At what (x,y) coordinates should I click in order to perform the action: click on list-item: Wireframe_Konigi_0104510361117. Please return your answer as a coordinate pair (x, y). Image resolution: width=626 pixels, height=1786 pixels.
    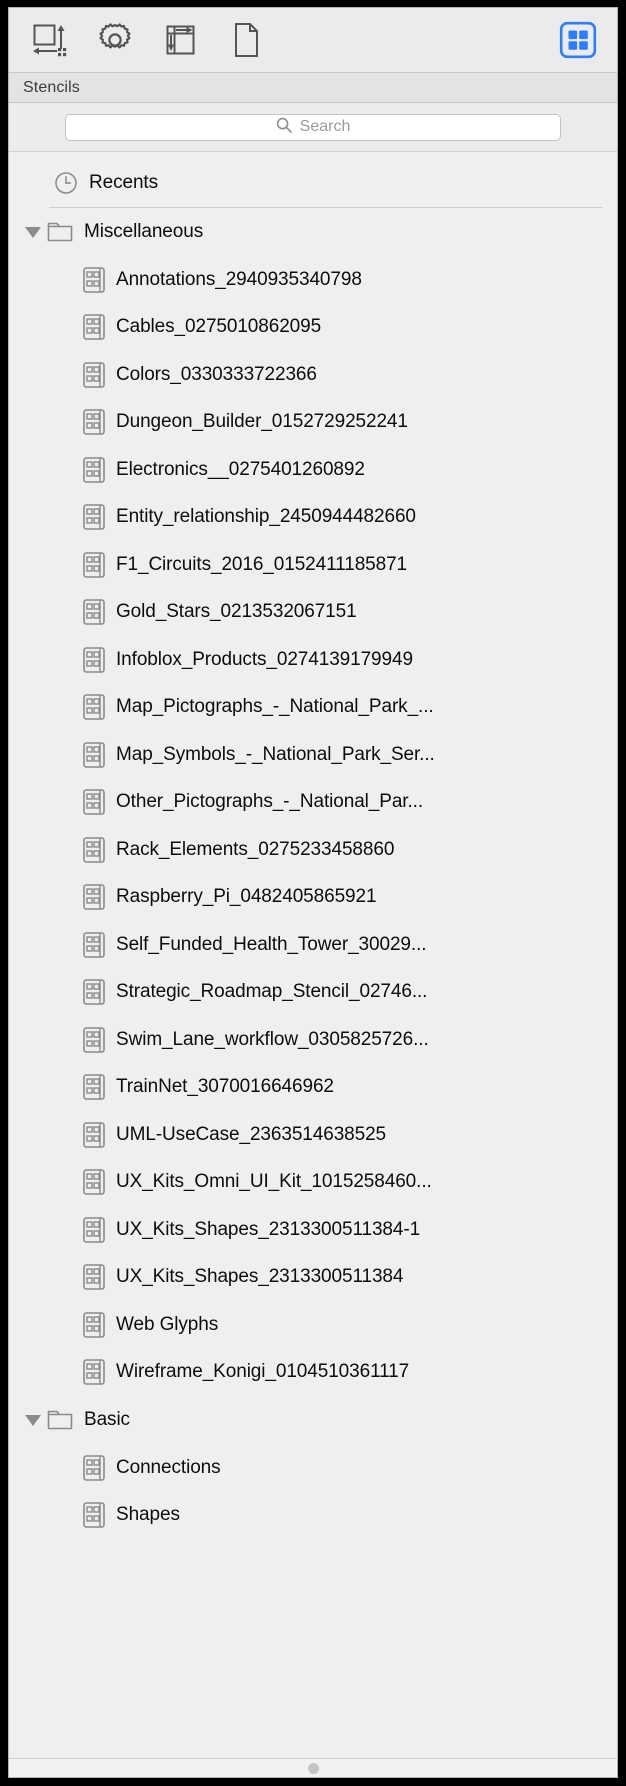
    Looking at the image, I should click on (313, 1373).